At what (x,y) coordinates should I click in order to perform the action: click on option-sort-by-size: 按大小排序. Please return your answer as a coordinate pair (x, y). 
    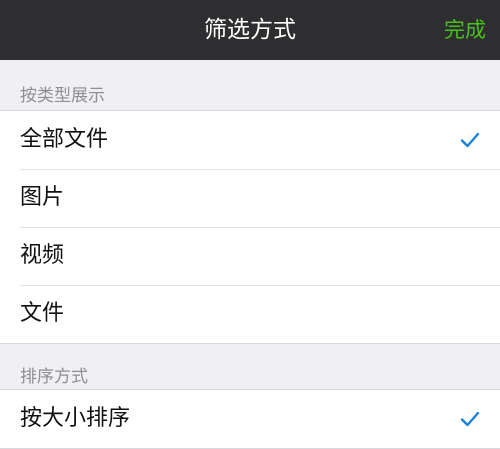
    Looking at the image, I should click on (250, 419).